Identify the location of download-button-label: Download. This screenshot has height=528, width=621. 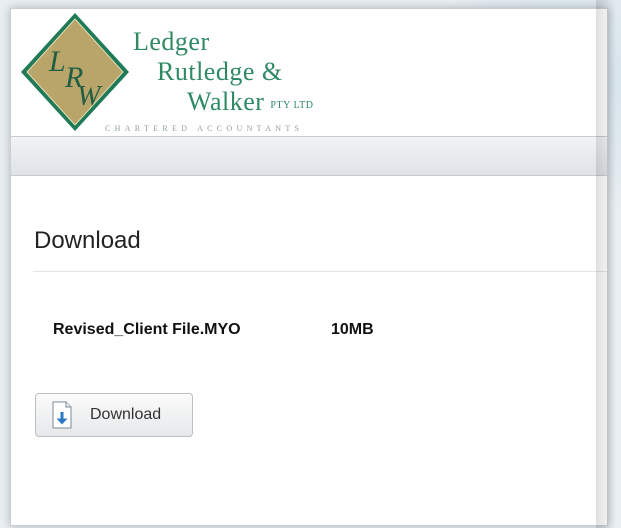
(126, 414).